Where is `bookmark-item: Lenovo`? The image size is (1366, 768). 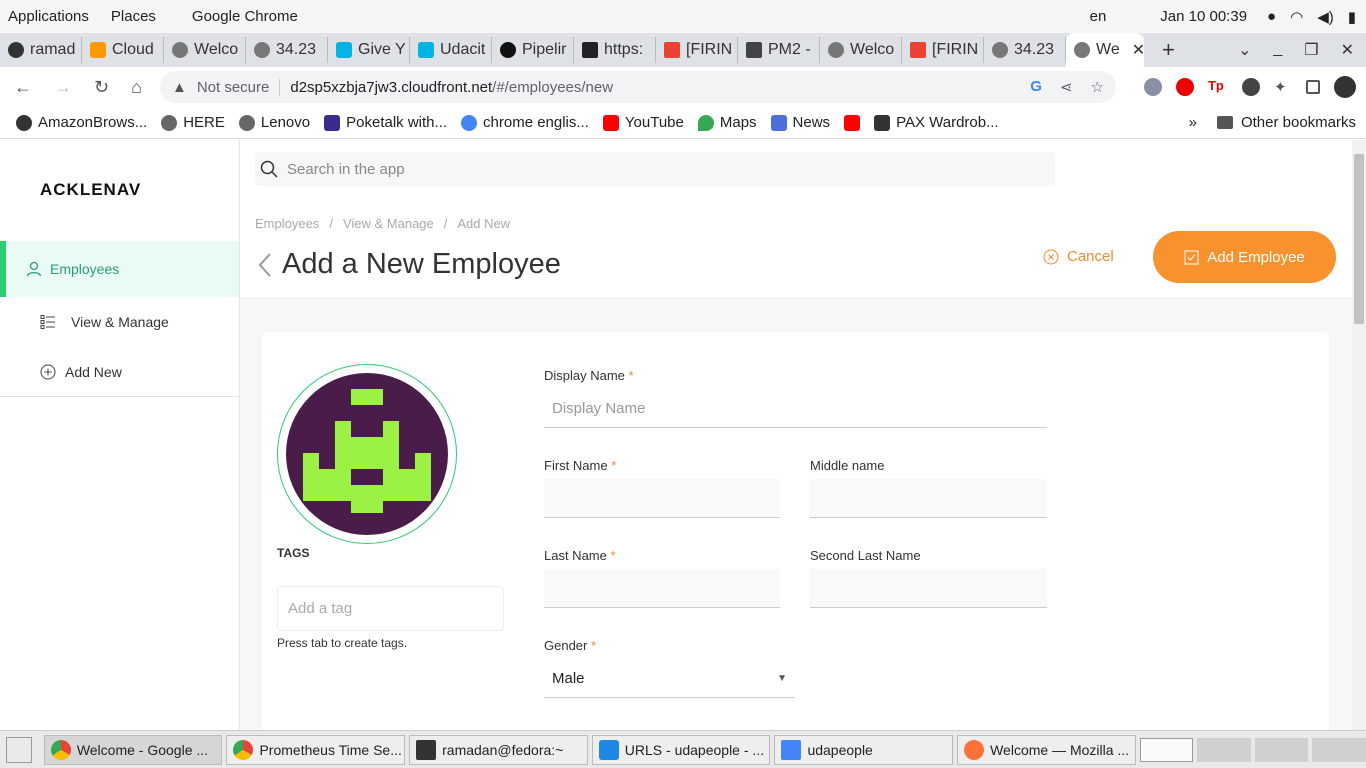
bookmark-item: Lenovo is located at coordinates (274, 122).